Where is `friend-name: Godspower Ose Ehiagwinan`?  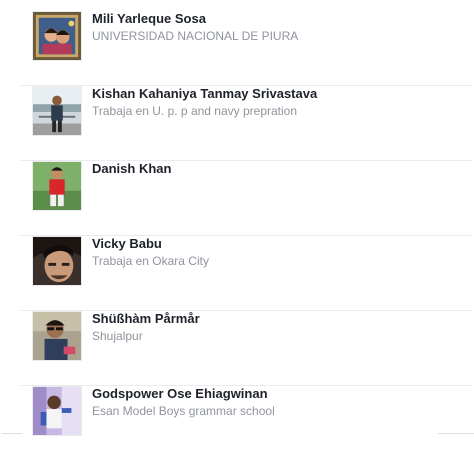
friend-name: Godspower Ose Ehiagwinan is located at coordinates (180, 394).